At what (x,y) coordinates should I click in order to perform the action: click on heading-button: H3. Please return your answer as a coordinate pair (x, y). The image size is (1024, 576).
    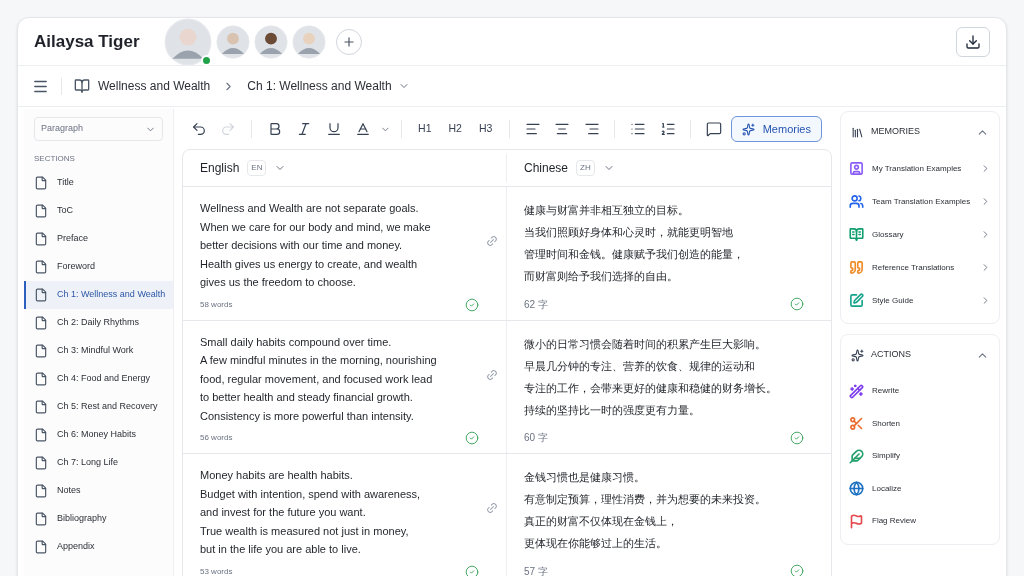
    Looking at the image, I should click on (485, 129).